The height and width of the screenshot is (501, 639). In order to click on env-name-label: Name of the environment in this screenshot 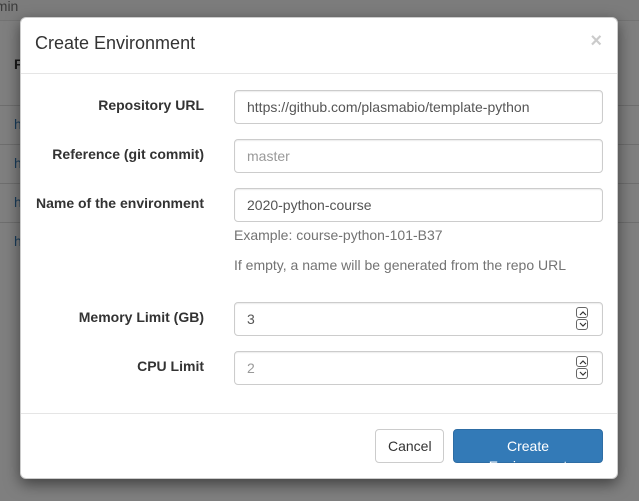, I will do `click(119, 203)`.